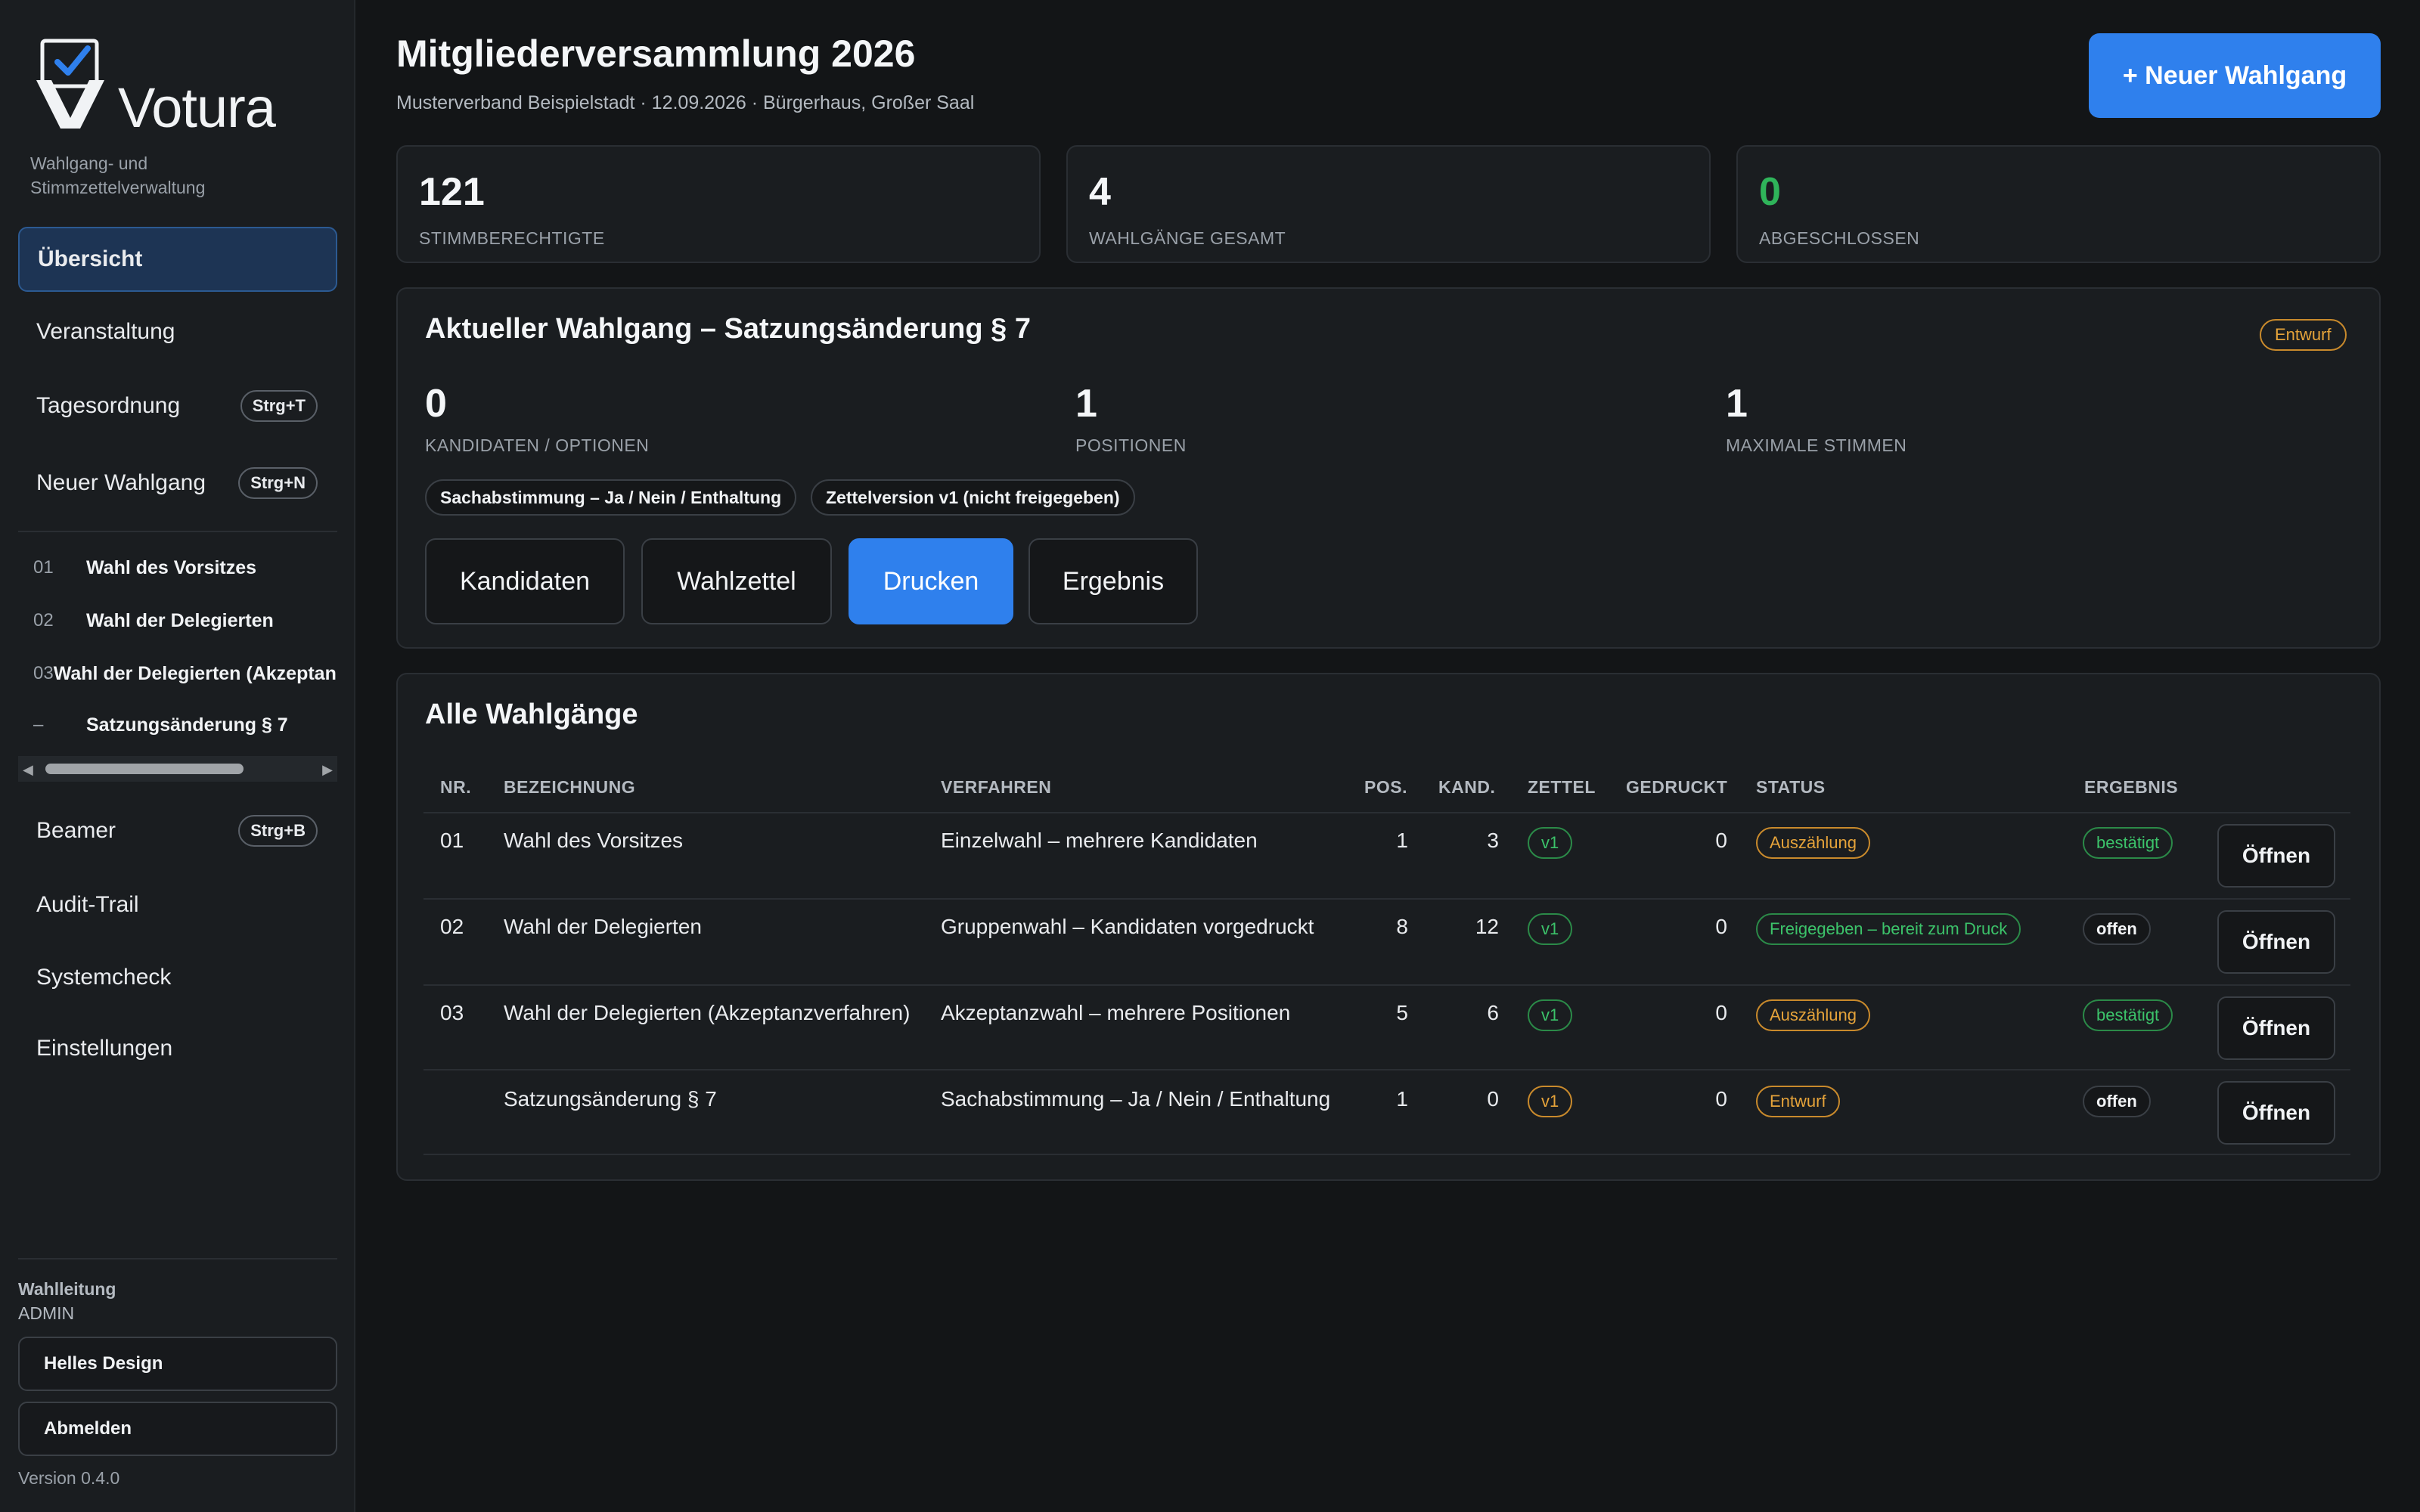  Describe the element at coordinates (531, 714) in the screenshot. I see `table-title: Alle Wahlgänge` at that location.